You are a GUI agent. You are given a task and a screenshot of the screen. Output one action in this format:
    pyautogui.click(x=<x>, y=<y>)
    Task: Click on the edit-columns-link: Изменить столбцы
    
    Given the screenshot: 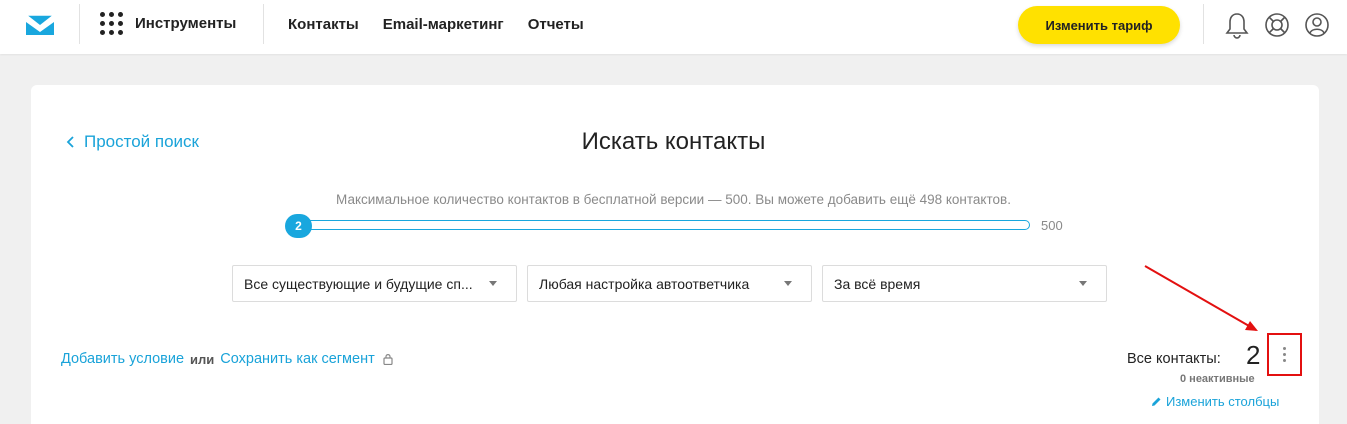 What is the action you would take?
    pyautogui.click(x=1215, y=401)
    